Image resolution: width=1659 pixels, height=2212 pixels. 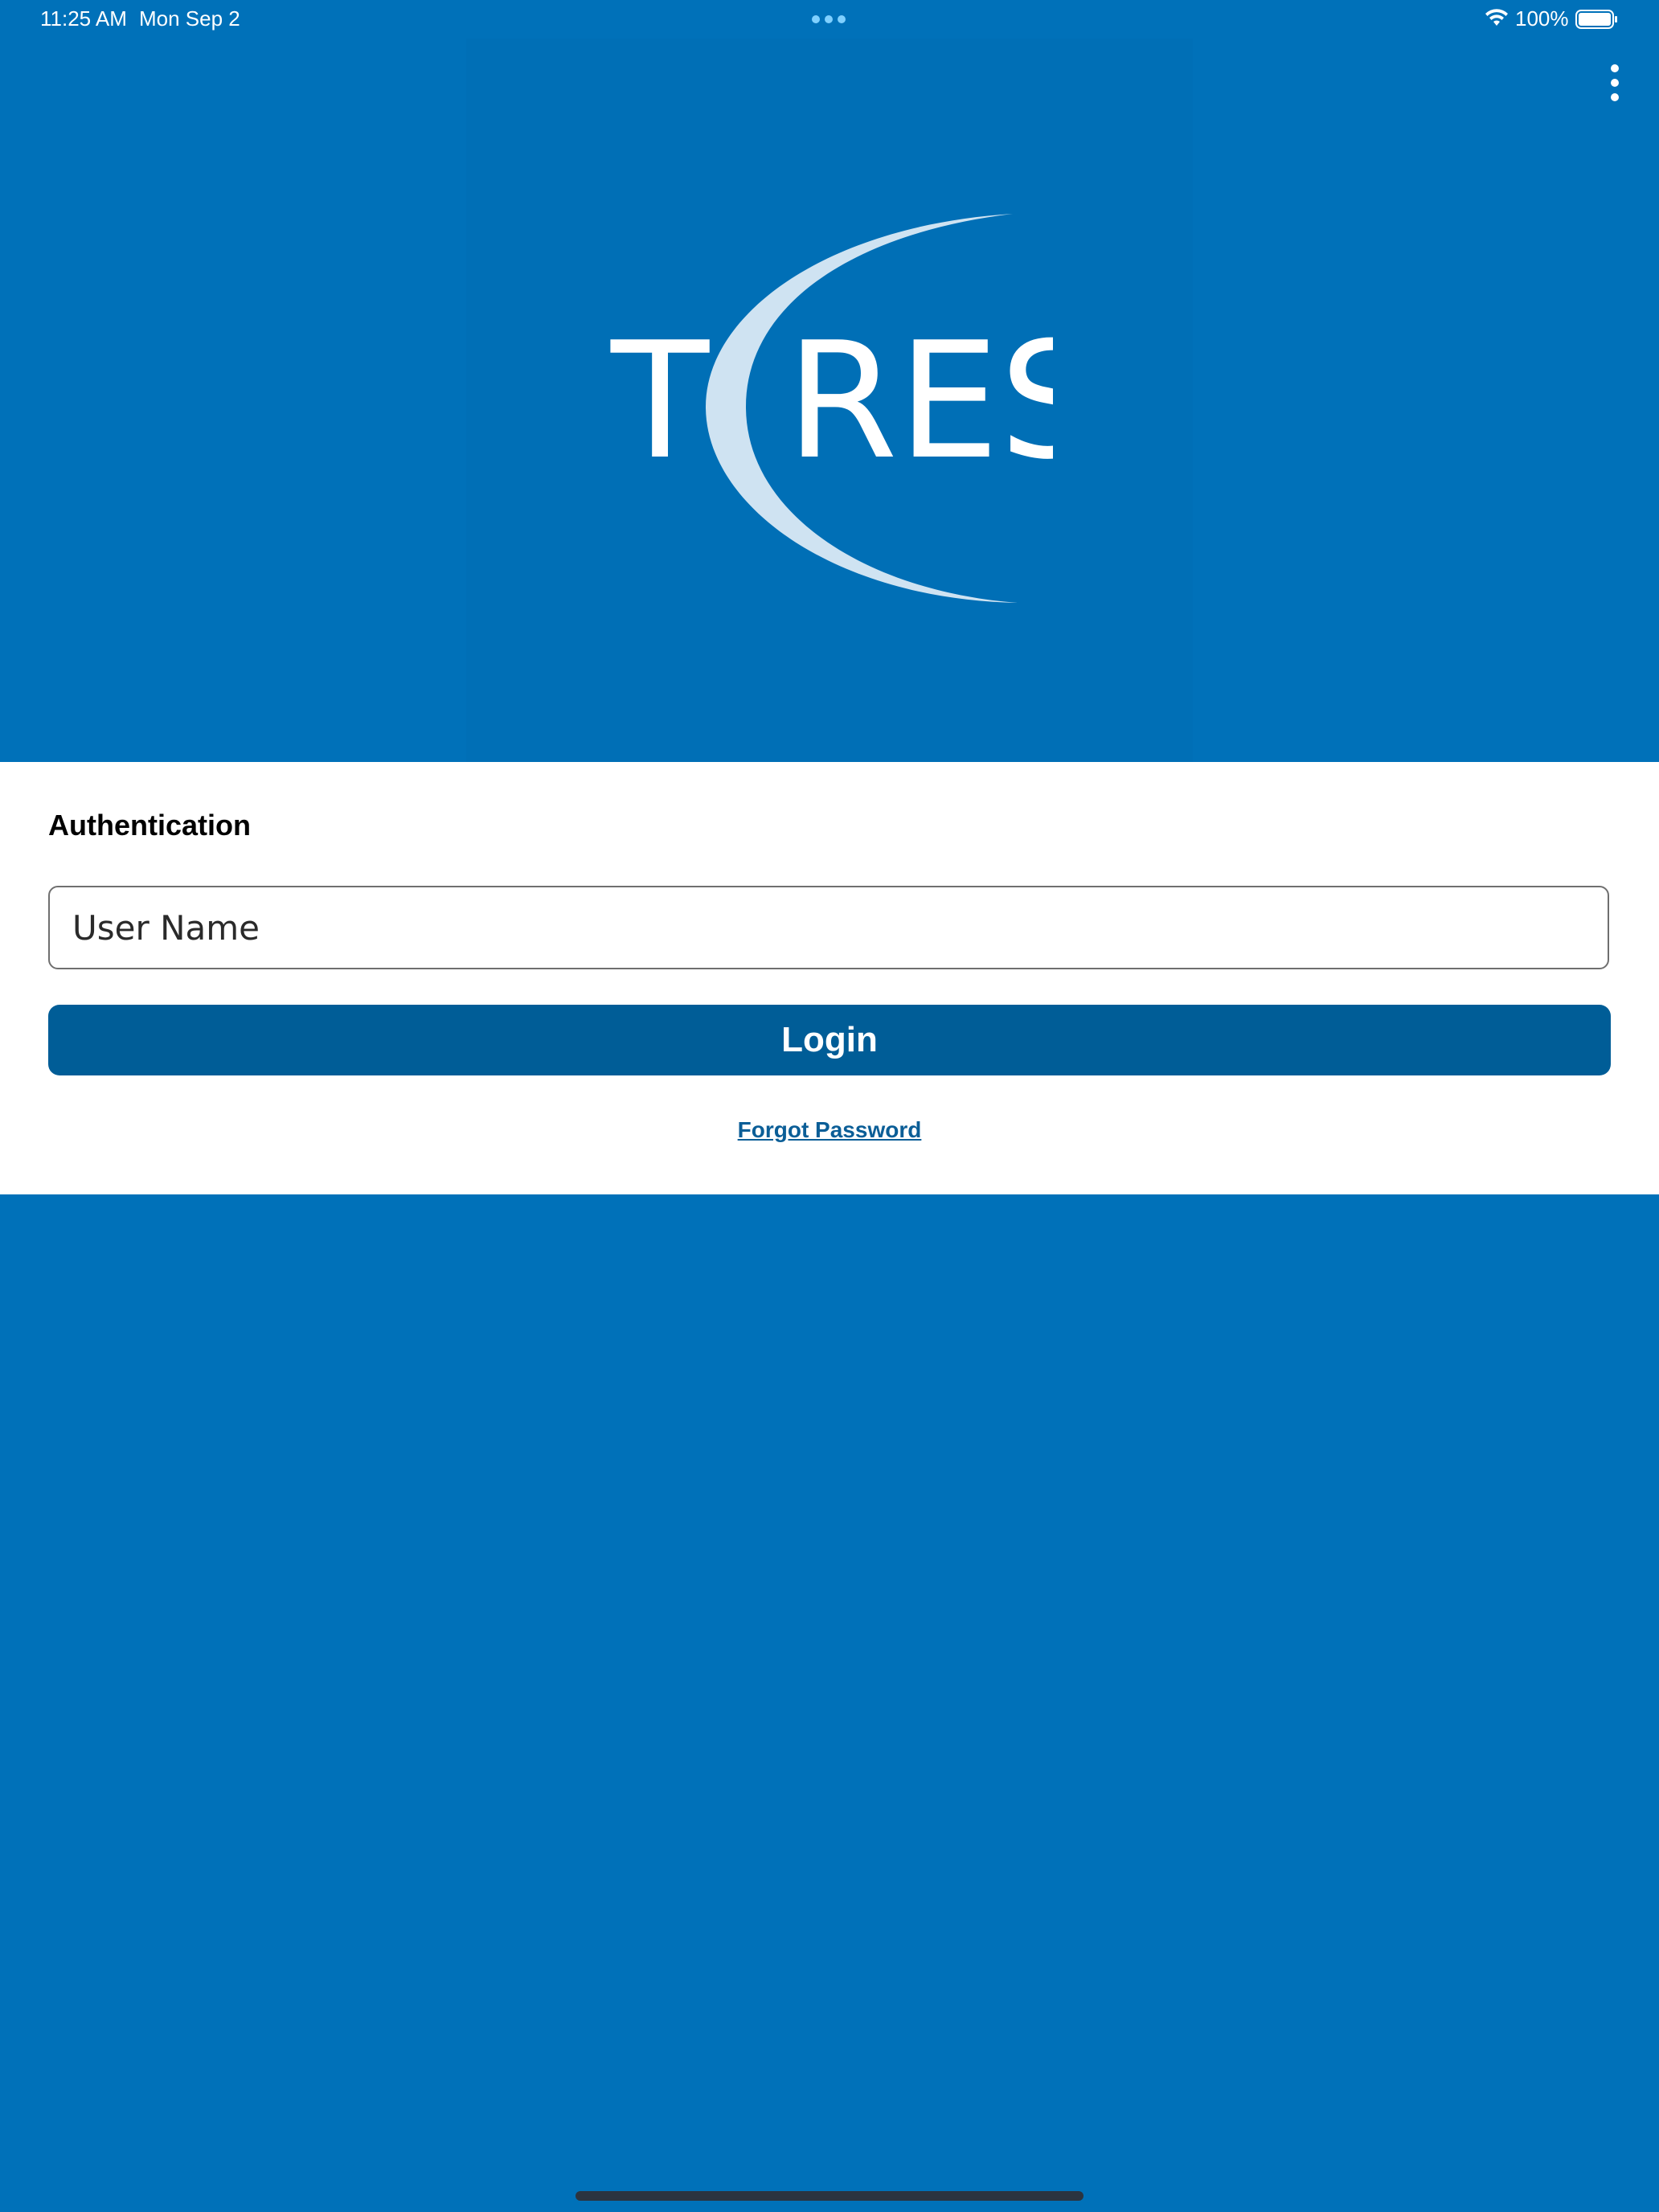 I want to click on battery-icon, so click(x=1596, y=19).